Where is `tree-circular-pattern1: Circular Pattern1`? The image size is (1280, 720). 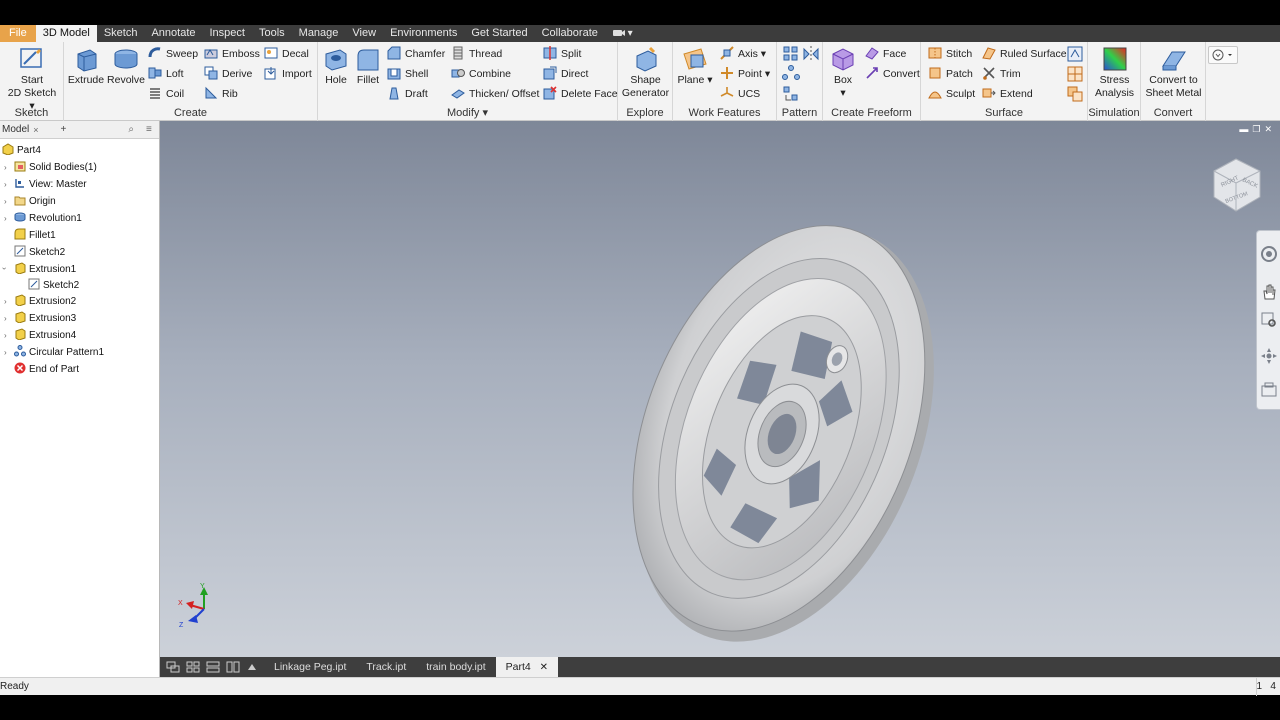 tree-circular-pattern1: Circular Pattern1 is located at coordinates (59, 352).